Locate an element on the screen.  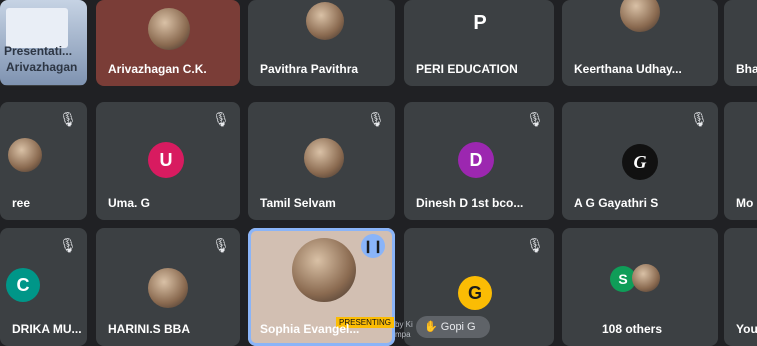
participant-name: 108 others is located at coordinates (632, 329).